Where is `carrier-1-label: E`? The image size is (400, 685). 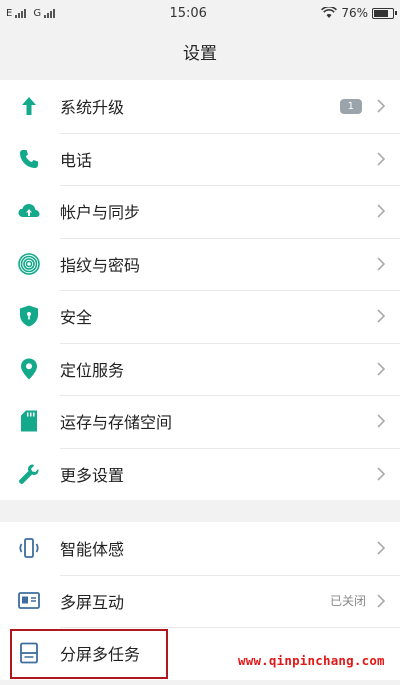 carrier-1-label: E is located at coordinates (9, 13).